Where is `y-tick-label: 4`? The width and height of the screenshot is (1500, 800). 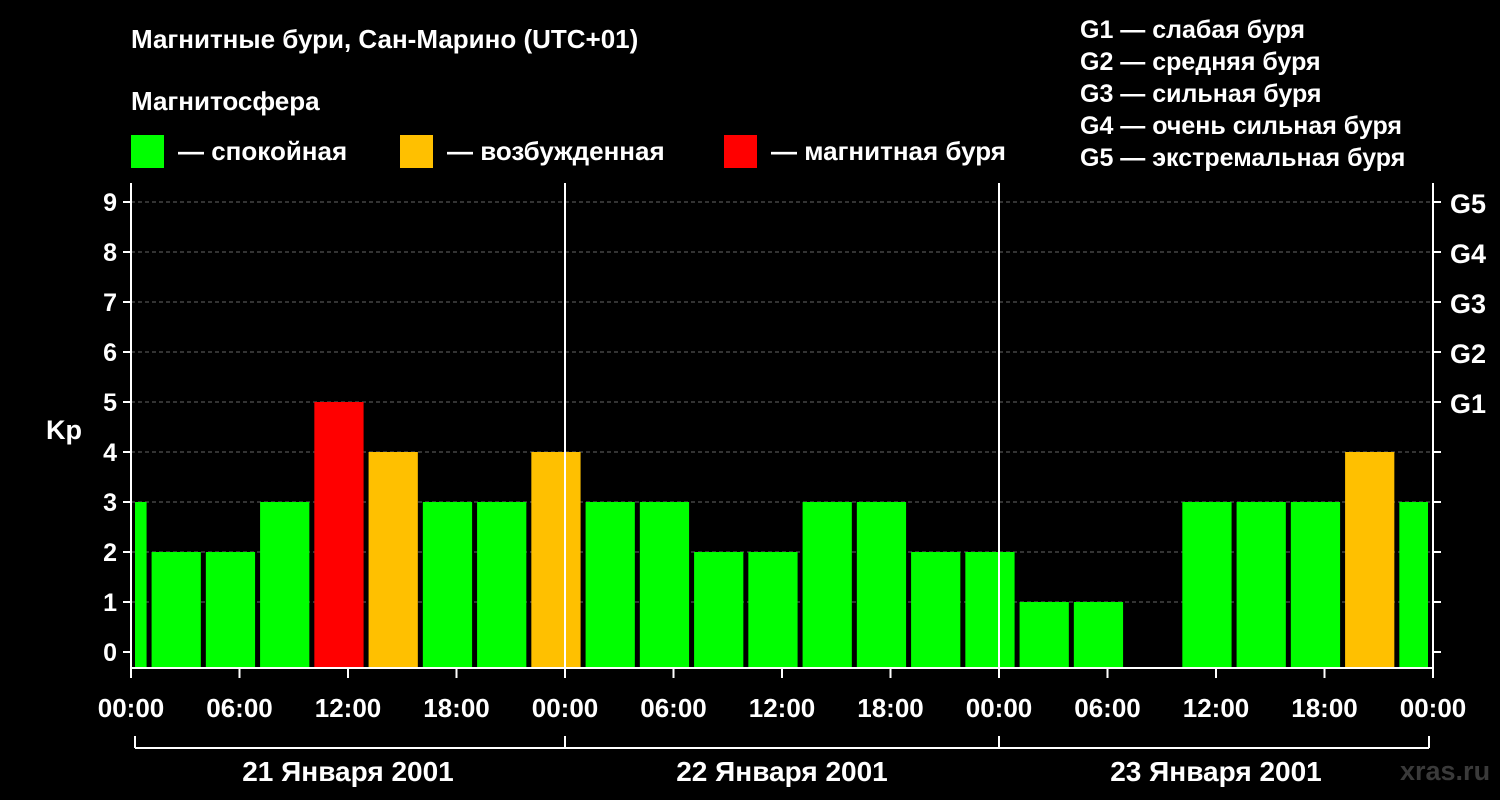
y-tick-label: 4 is located at coordinates (110, 453).